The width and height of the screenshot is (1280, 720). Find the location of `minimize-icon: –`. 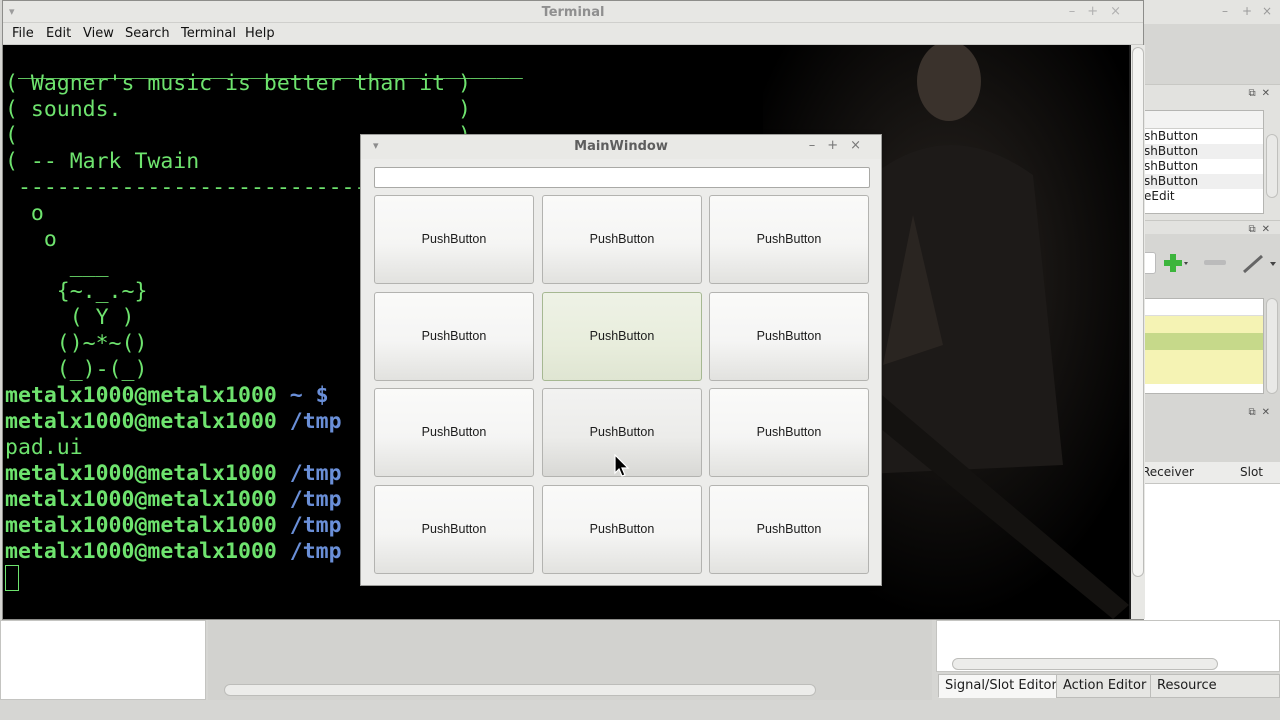

minimize-icon: – is located at coordinates (1225, 11).